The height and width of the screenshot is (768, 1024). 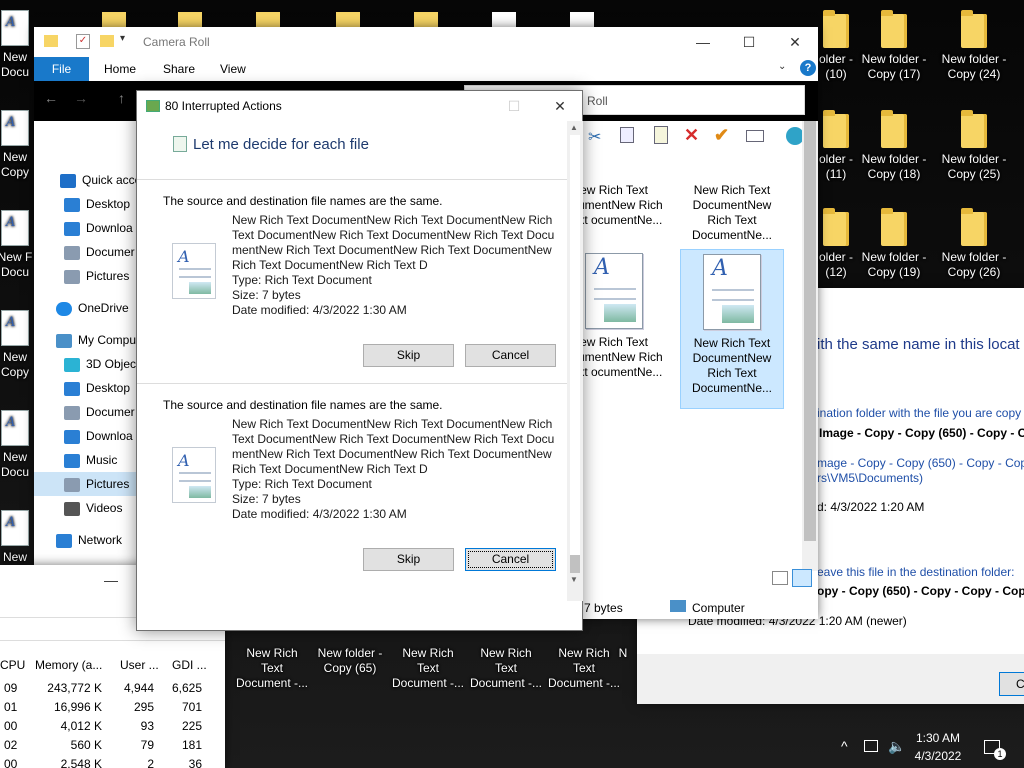 What do you see at coordinates (89, 540) in the screenshot?
I see `sidebar-item-network: Network` at bounding box center [89, 540].